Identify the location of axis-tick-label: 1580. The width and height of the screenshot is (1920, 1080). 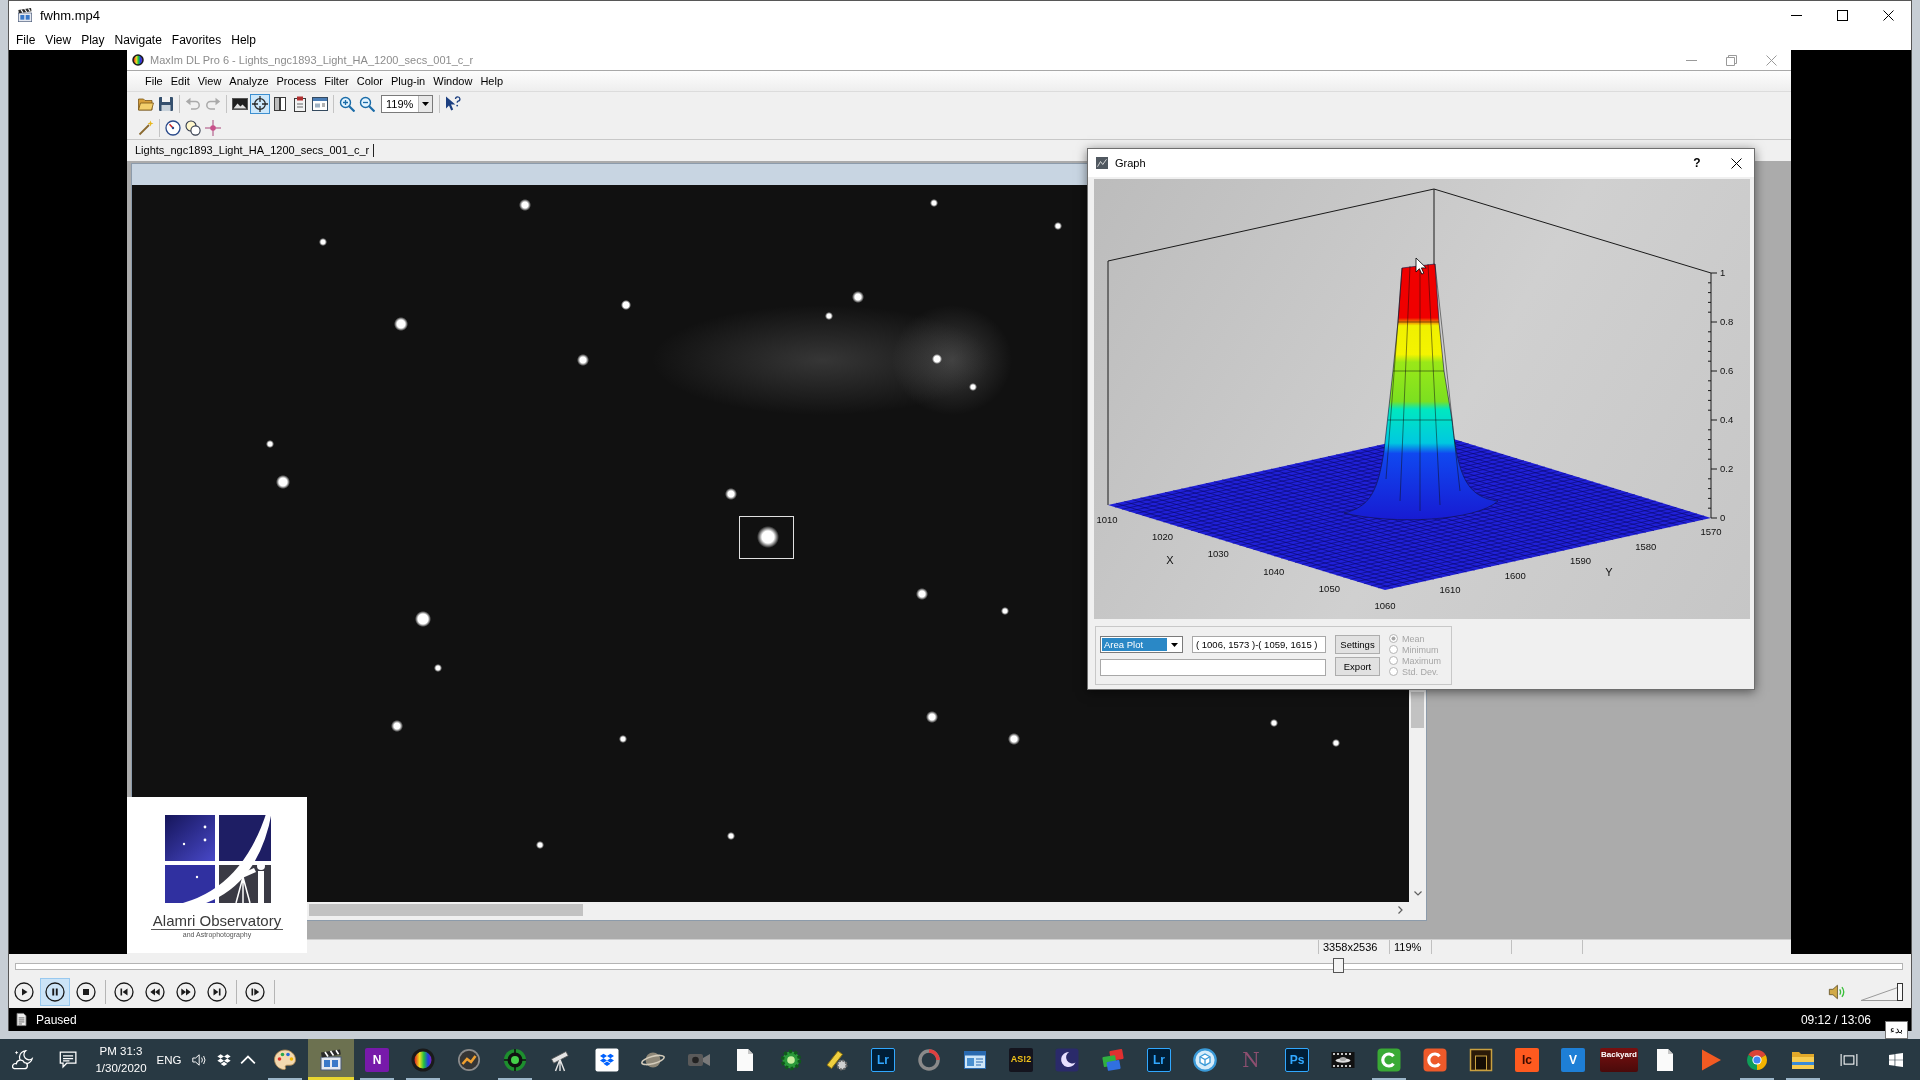
(1646, 546).